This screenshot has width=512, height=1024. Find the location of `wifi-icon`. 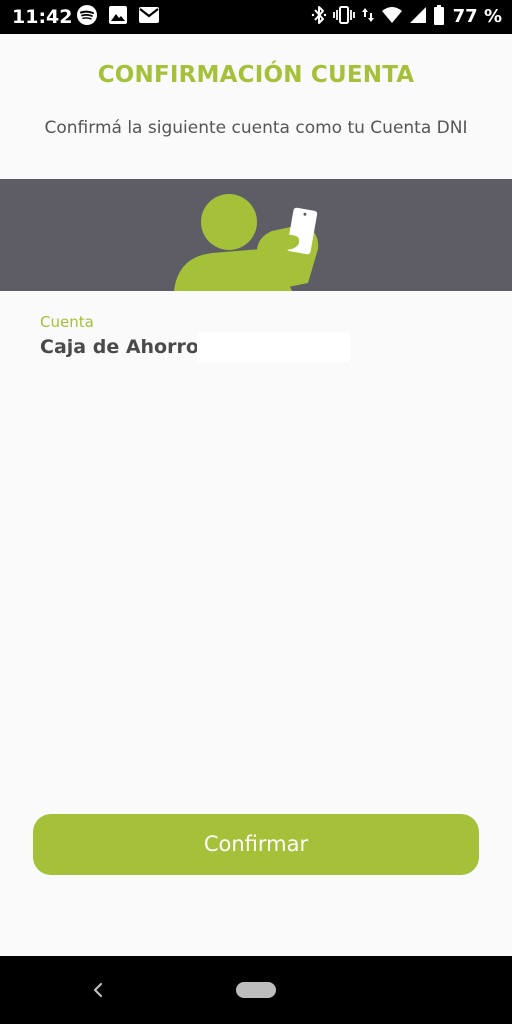

wifi-icon is located at coordinates (392, 17).